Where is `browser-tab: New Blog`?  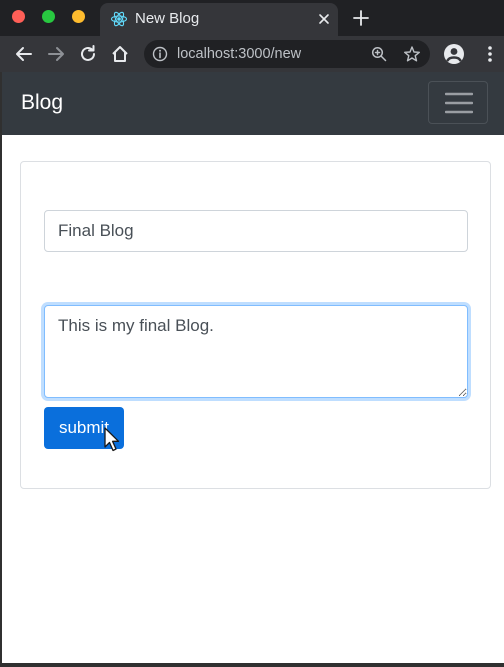 browser-tab: New Blog is located at coordinates (219, 19).